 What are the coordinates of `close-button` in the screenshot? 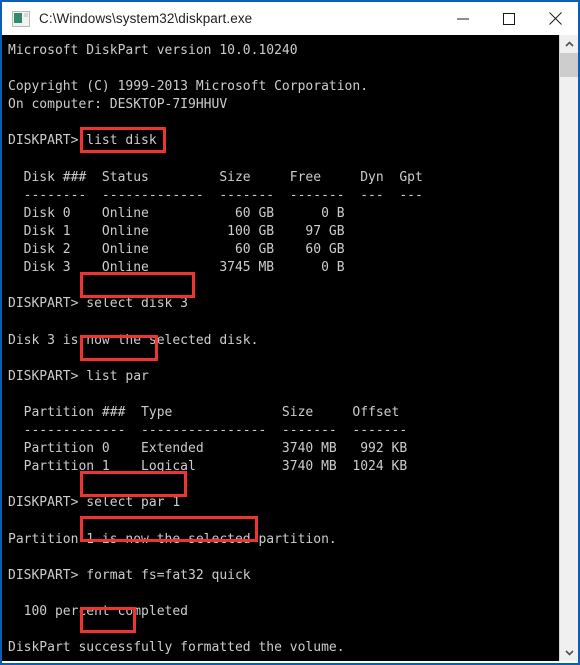 It's located at (555, 18).